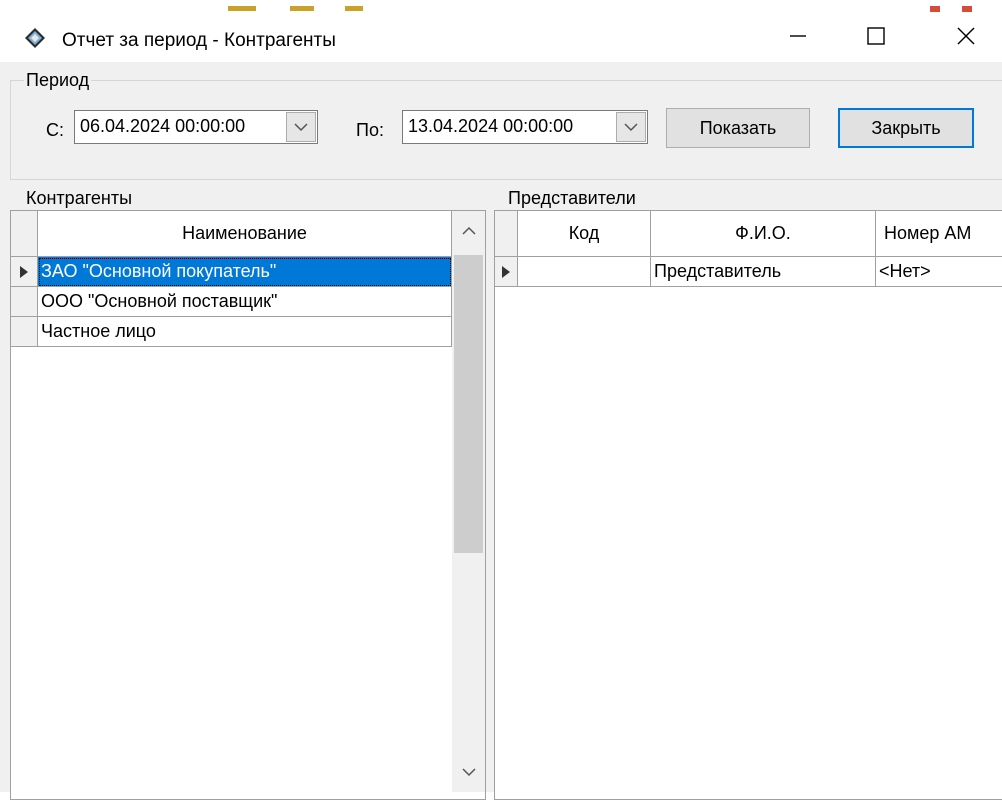 The width and height of the screenshot is (1002, 800). I want to click on scroll-down-button, so click(468, 772).